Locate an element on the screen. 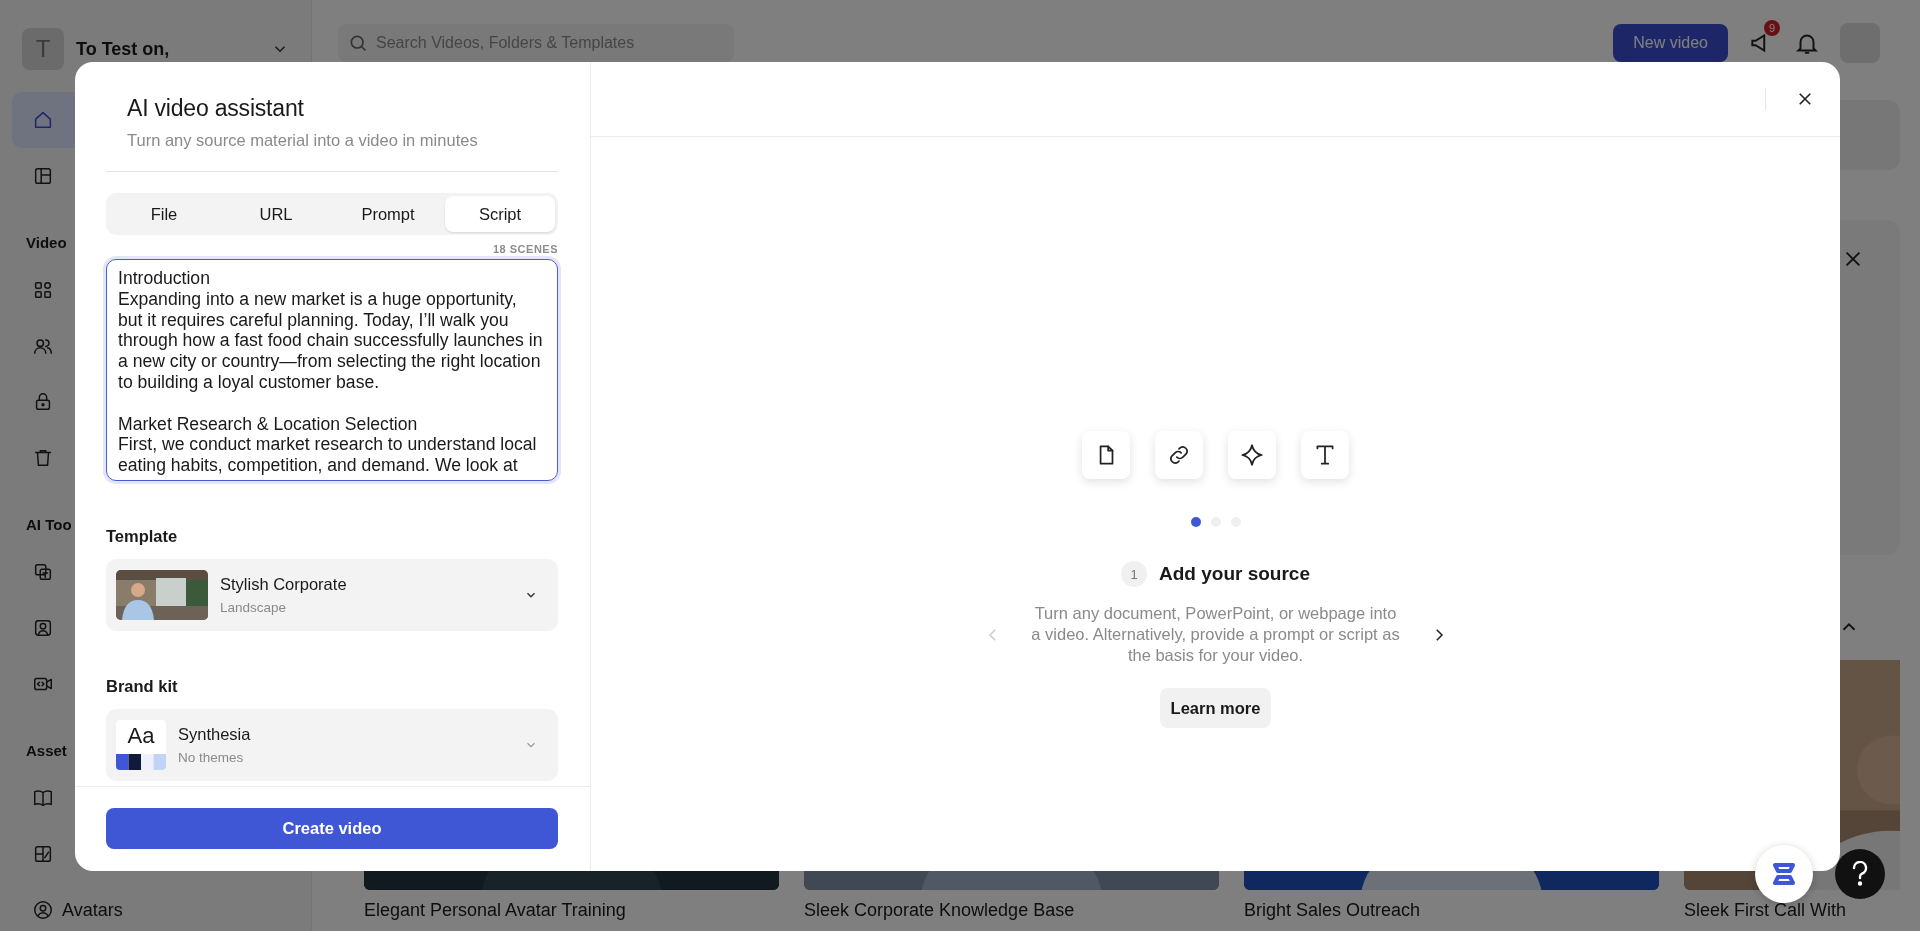 The height and width of the screenshot is (931, 1920). brand-kit-name: Synthesia is located at coordinates (215, 734).